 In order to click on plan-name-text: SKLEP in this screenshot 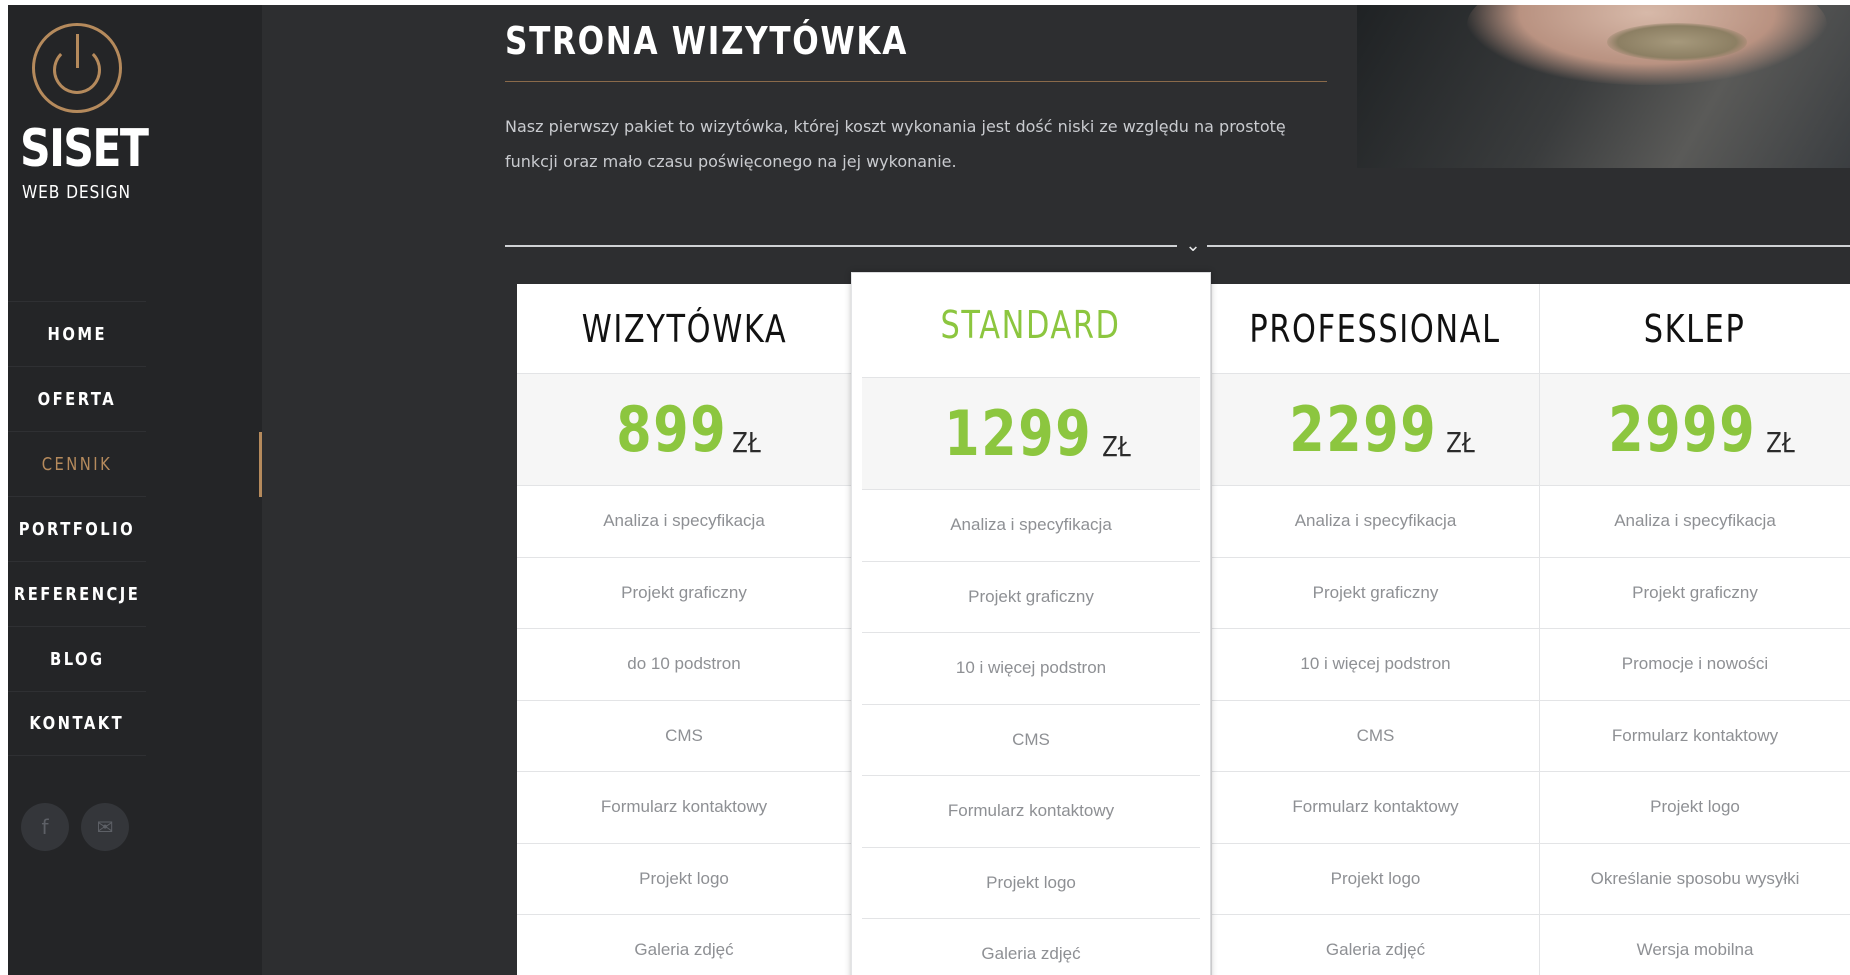, I will do `click(1695, 328)`.